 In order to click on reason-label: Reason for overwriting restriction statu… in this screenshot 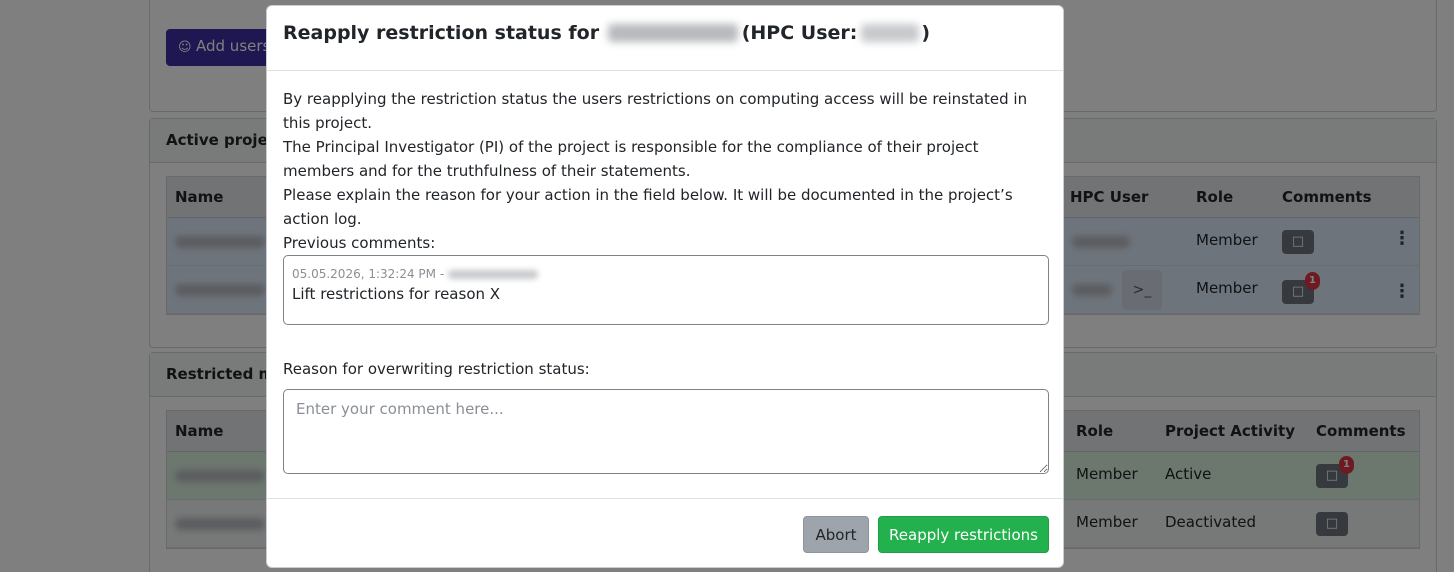, I will do `click(436, 369)`.